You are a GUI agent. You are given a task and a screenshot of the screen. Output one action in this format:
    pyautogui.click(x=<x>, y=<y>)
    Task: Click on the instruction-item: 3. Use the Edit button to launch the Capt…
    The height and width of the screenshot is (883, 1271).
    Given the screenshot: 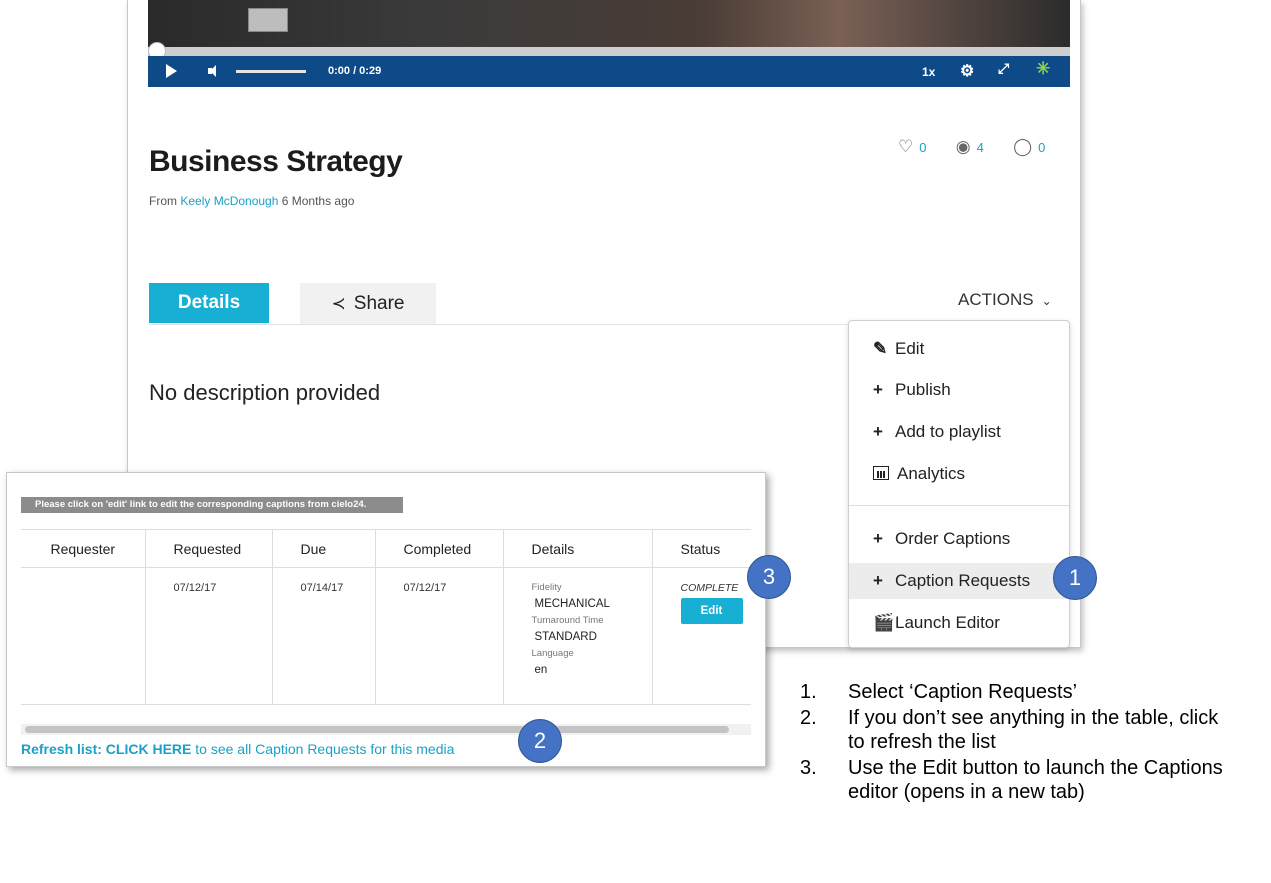 What is the action you would take?
    pyautogui.click(x=1020, y=780)
    